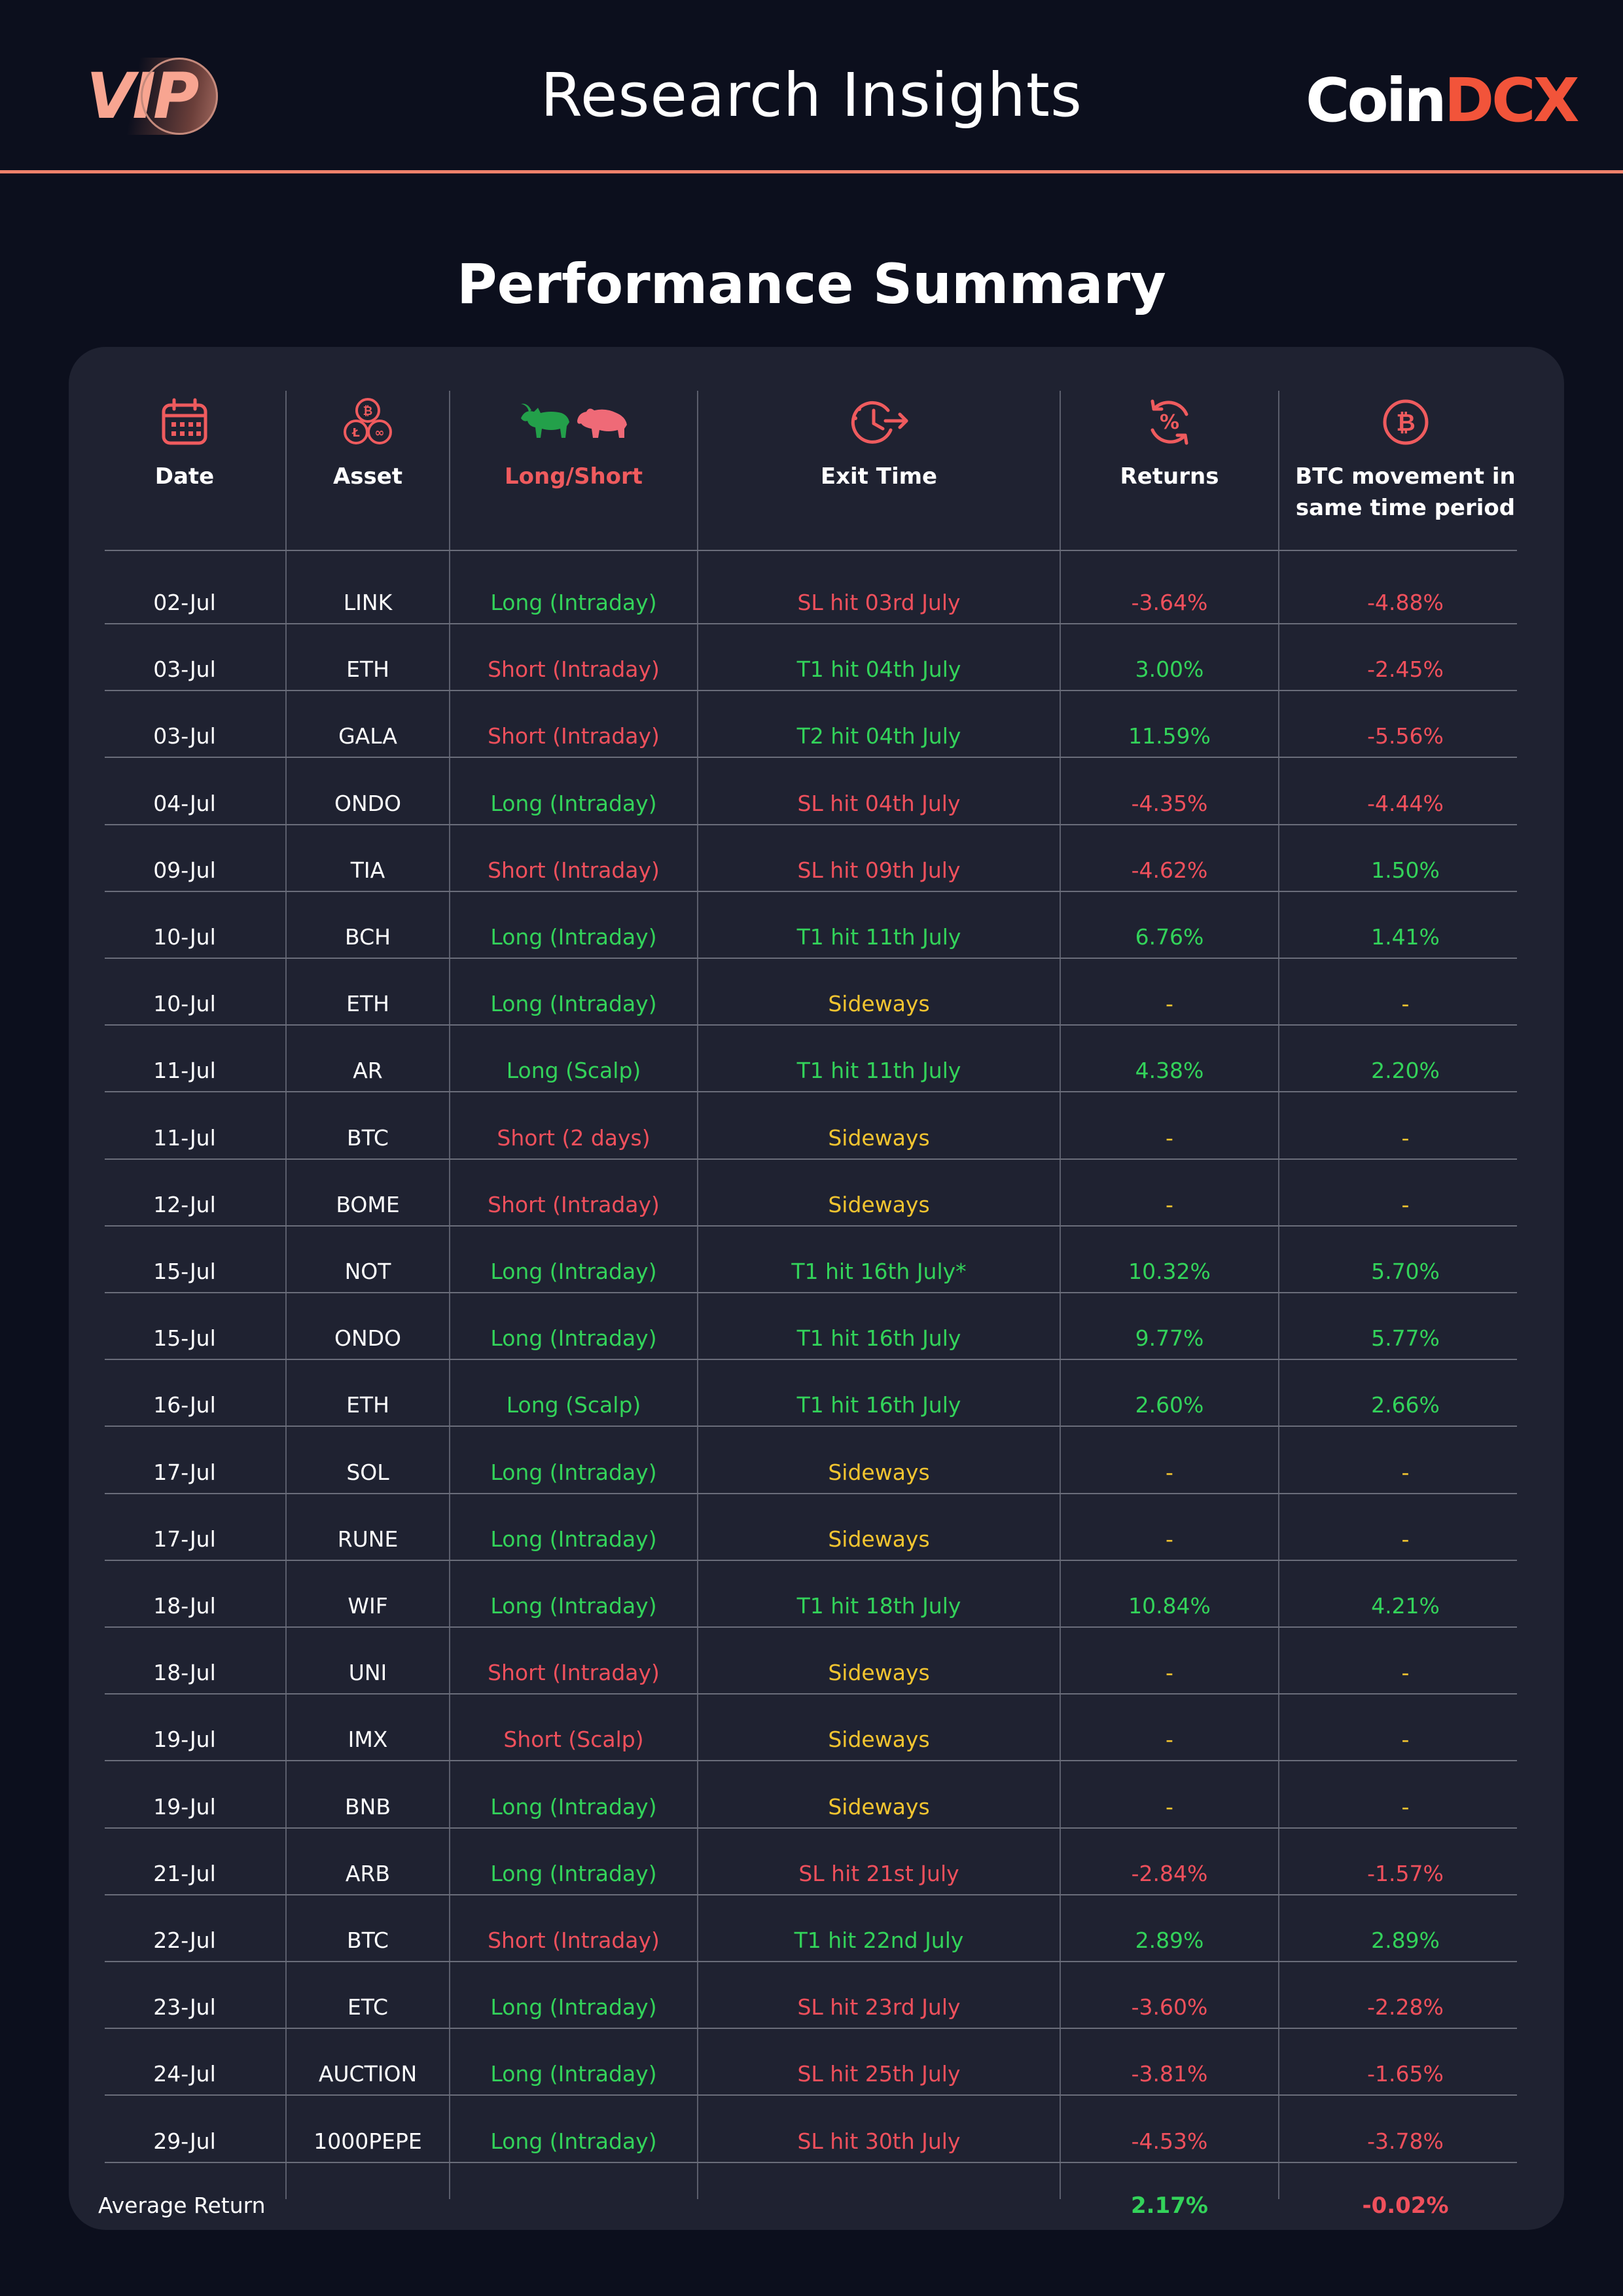  I want to click on column-label-returns: Returns, so click(1169, 476).